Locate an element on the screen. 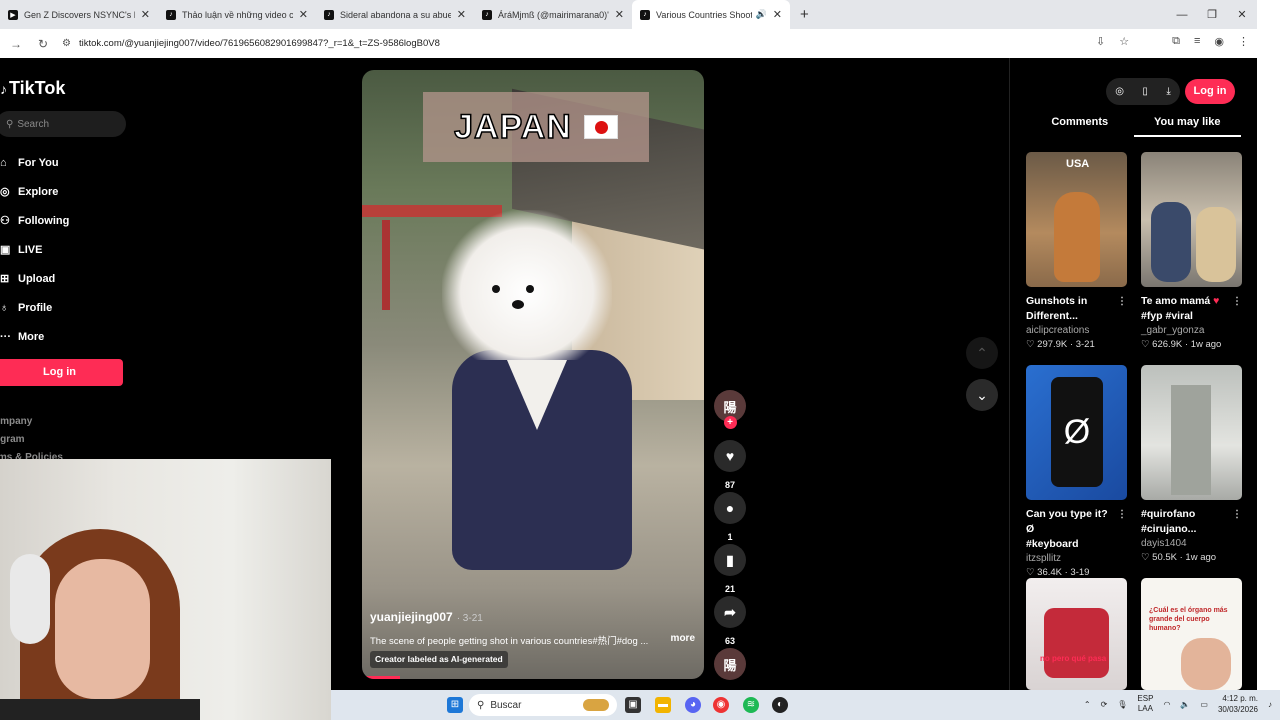  media-icon: ≡ is located at coordinates (1197, 41).